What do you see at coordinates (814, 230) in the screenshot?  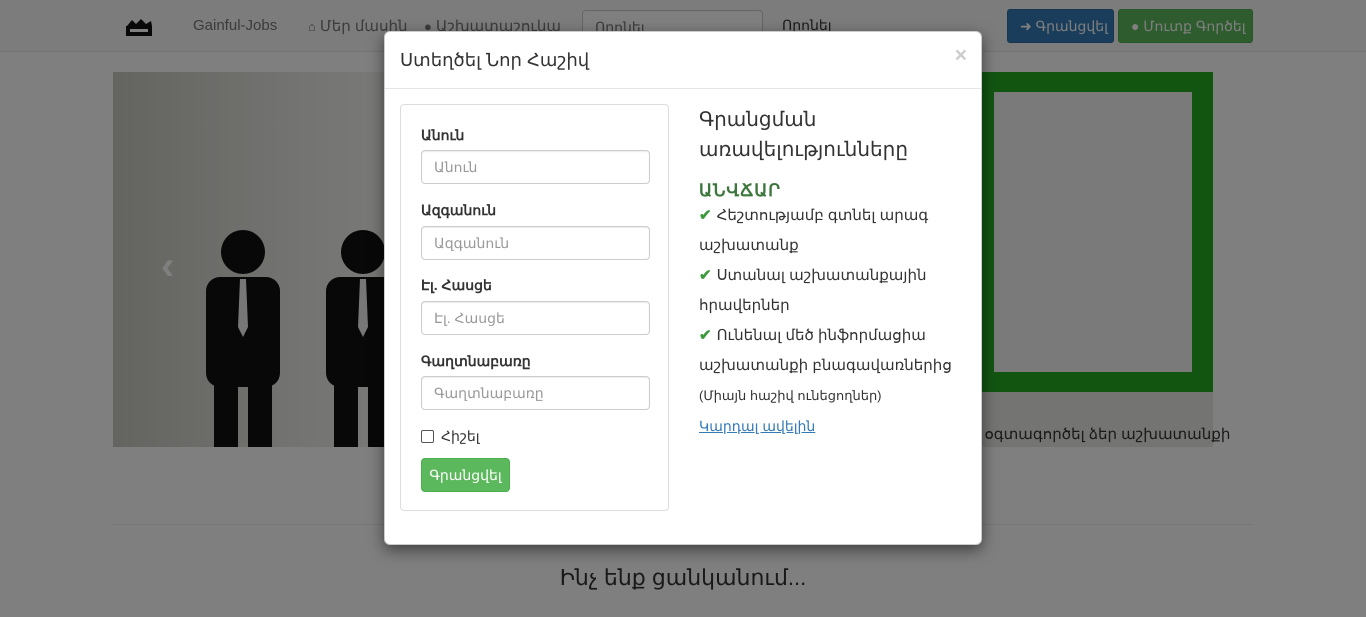 I see `benefit-text: Հեշտությամբ գտնել արագ աշխատանք` at bounding box center [814, 230].